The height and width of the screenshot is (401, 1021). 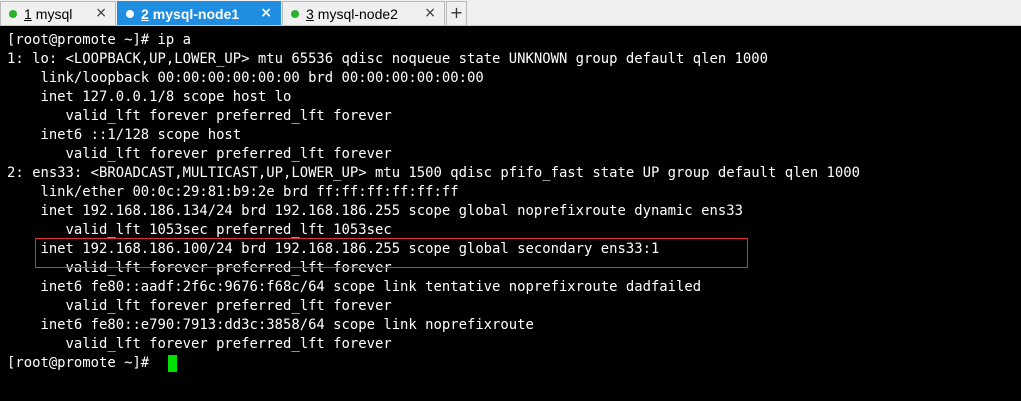 I want to click on tab-number: 3, so click(x=310, y=13).